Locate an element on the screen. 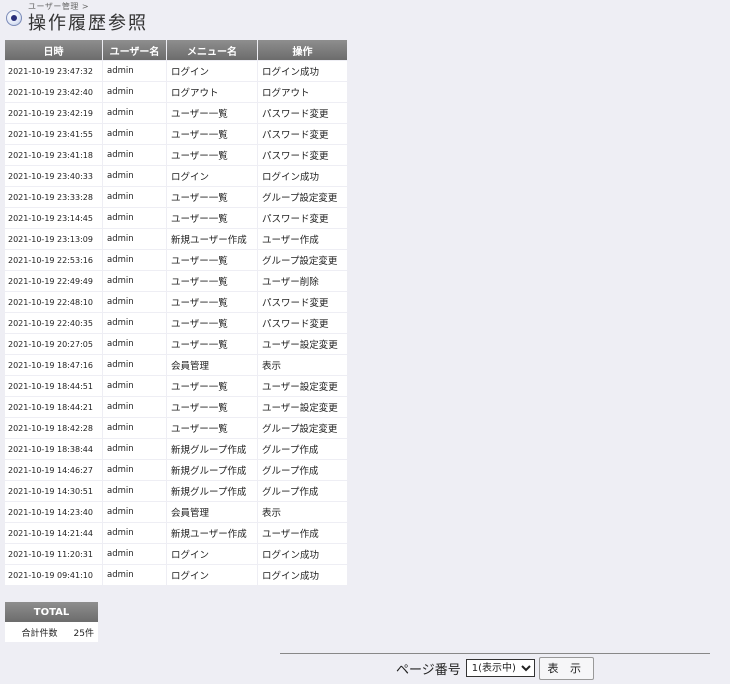 Image resolution: width=730 pixels, height=684 pixels. cell-datetime: 2021-10-19 18:42:28 is located at coordinates (54, 428).